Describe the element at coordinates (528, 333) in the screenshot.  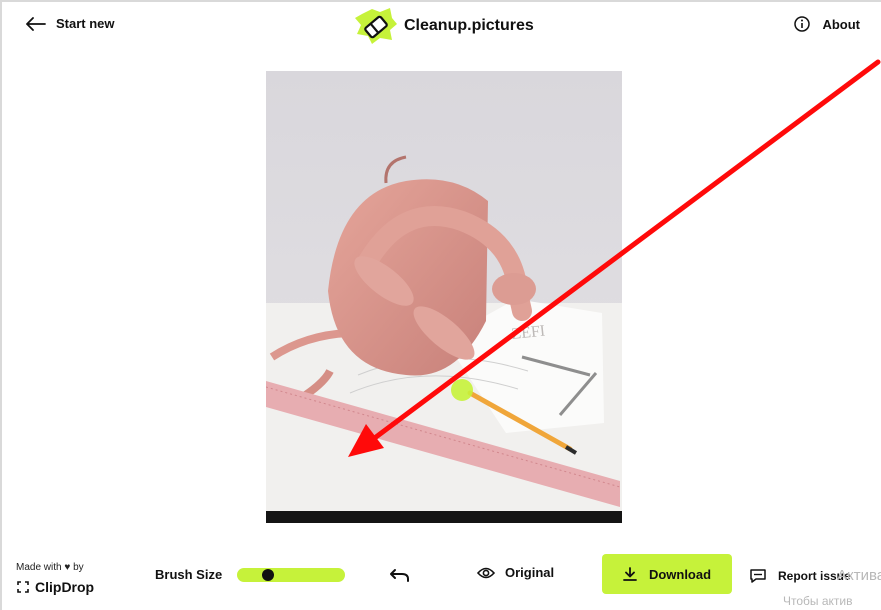
I see `svg-text: ZEFI` at that location.